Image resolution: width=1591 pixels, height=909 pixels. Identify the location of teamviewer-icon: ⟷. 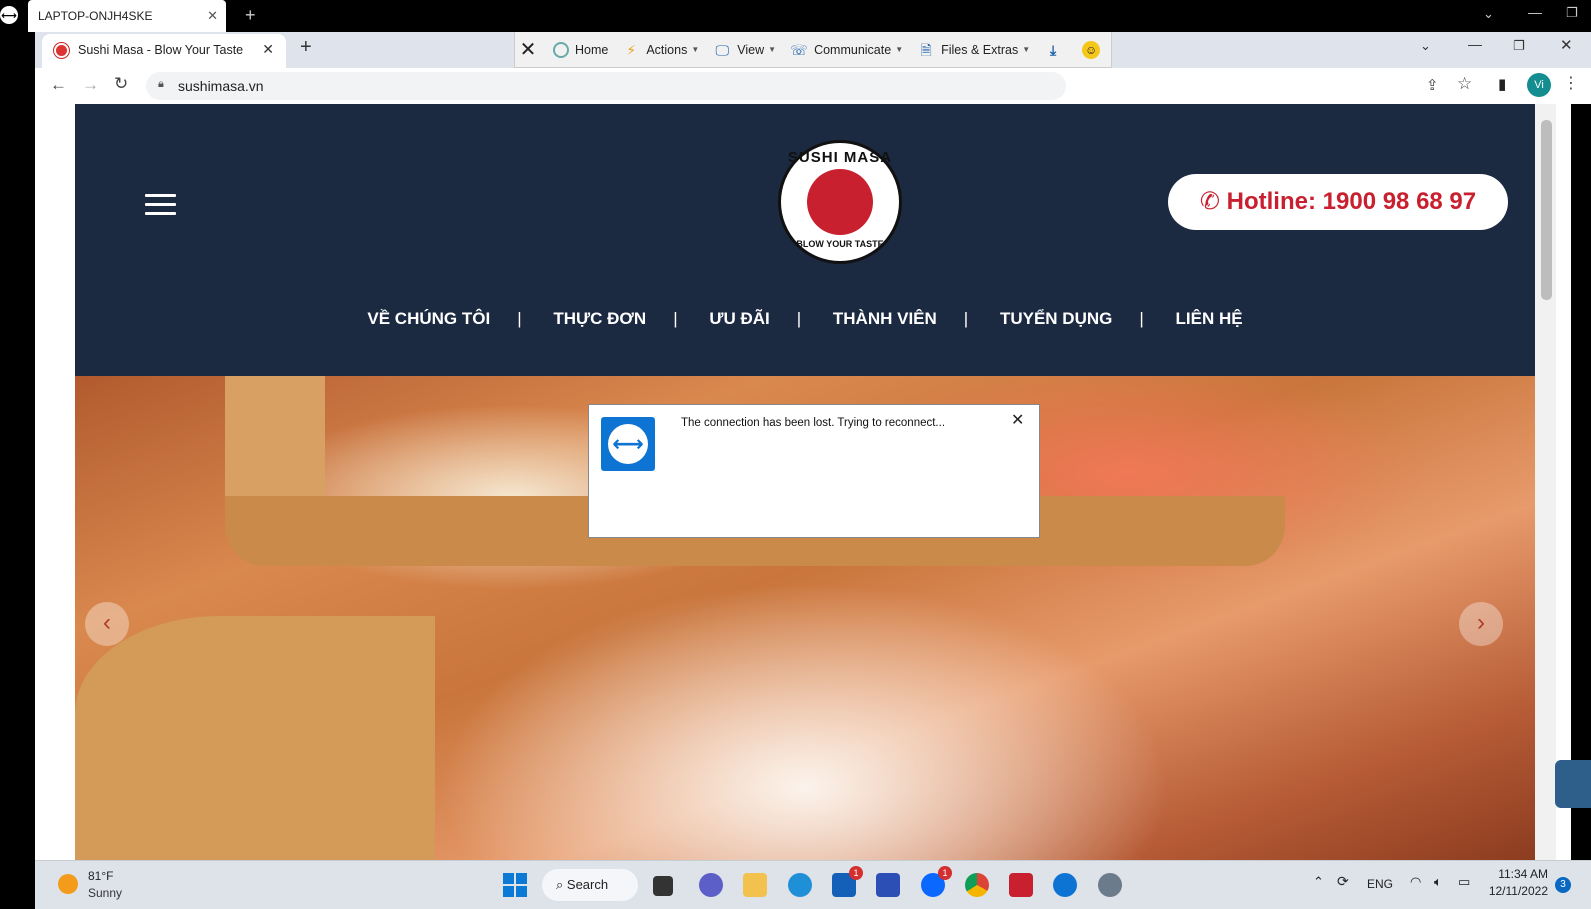
(628, 444).